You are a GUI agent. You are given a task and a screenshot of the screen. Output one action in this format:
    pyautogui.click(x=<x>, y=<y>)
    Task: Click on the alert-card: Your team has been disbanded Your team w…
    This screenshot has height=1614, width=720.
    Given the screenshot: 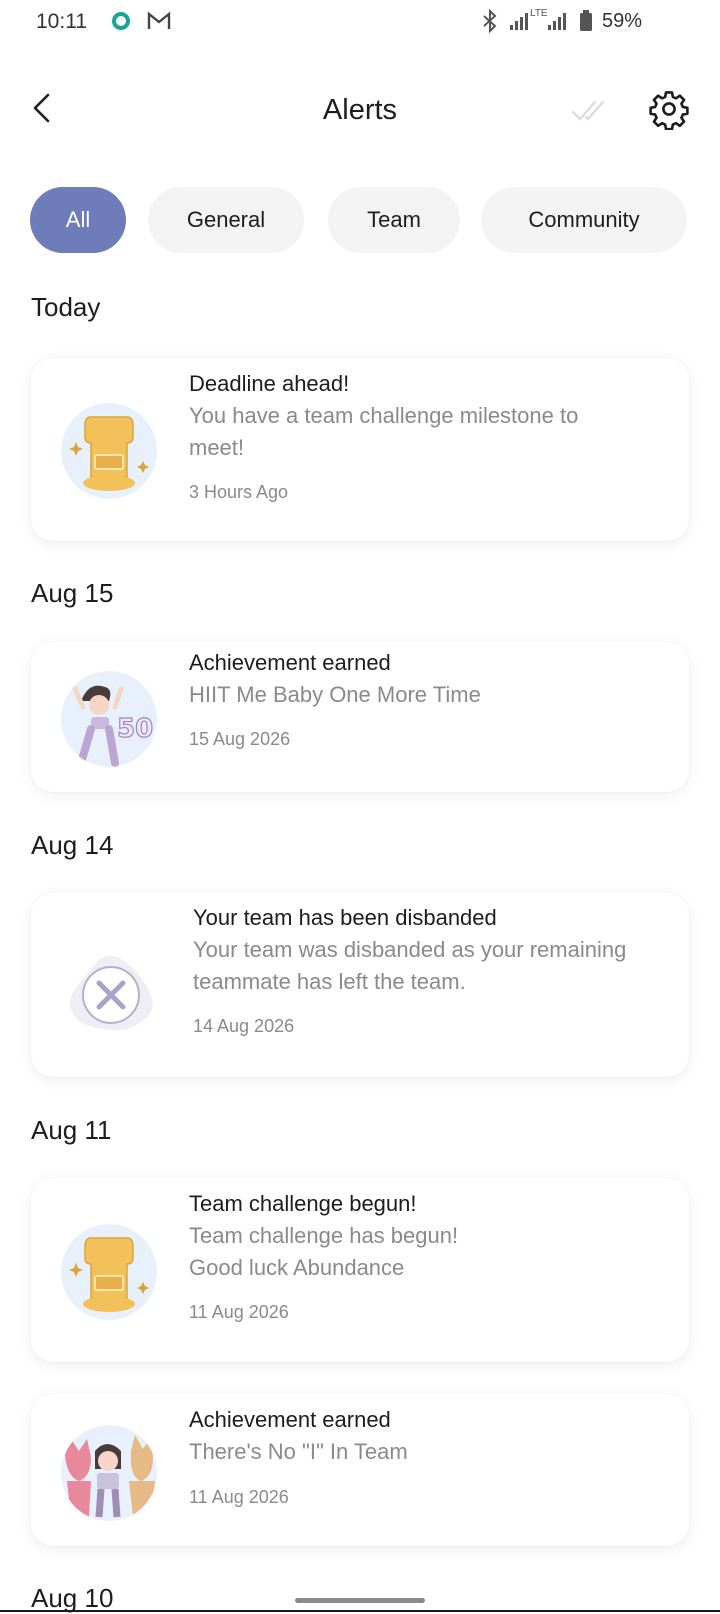 What is the action you would take?
    pyautogui.click(x=360, y=985)
    